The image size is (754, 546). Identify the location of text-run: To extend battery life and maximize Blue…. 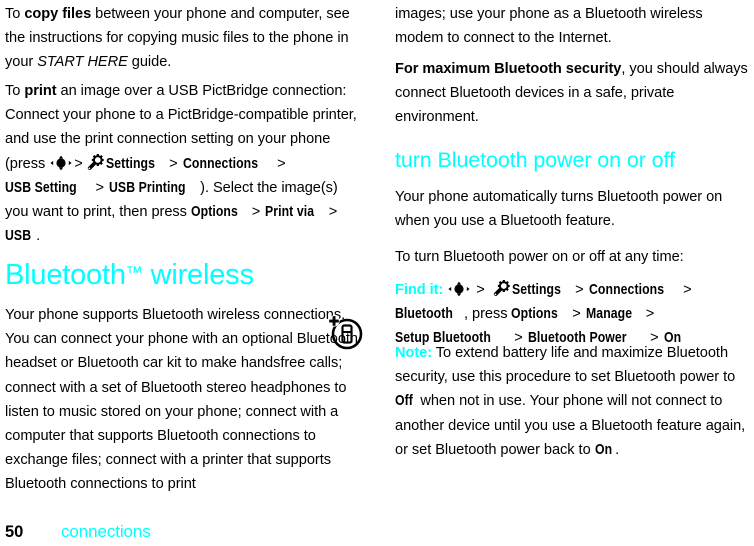
(565, 365).